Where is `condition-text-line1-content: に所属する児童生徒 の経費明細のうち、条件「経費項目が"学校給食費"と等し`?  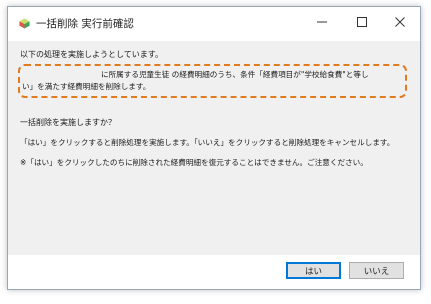
condition-text-line1-content: に所属する児童生徒 の経費明細のうち、条件「経費項目が"学校給食費"と等し is located at coordinates (235, 74).